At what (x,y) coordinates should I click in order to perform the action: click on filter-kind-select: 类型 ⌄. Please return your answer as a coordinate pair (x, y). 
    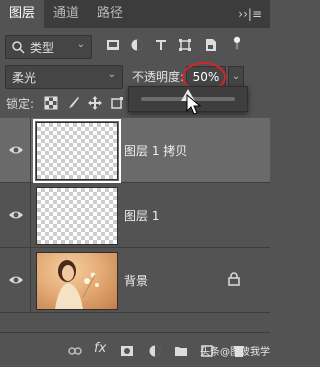
    Looking at the image, I should click on (48, 47).